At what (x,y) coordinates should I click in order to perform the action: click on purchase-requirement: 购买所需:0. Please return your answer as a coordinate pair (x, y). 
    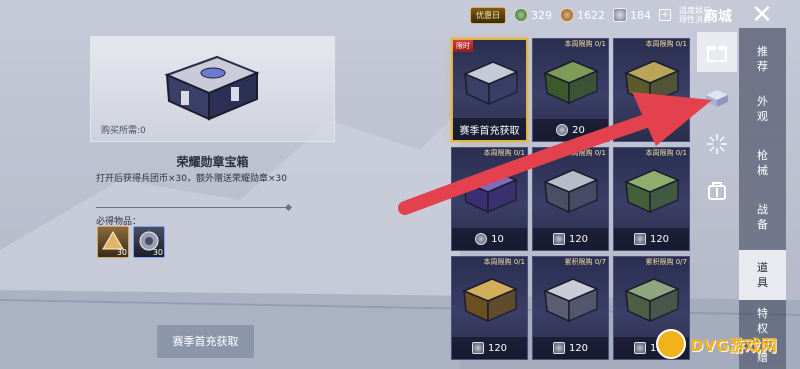
    Looking at the image, I should click on (123, 131).